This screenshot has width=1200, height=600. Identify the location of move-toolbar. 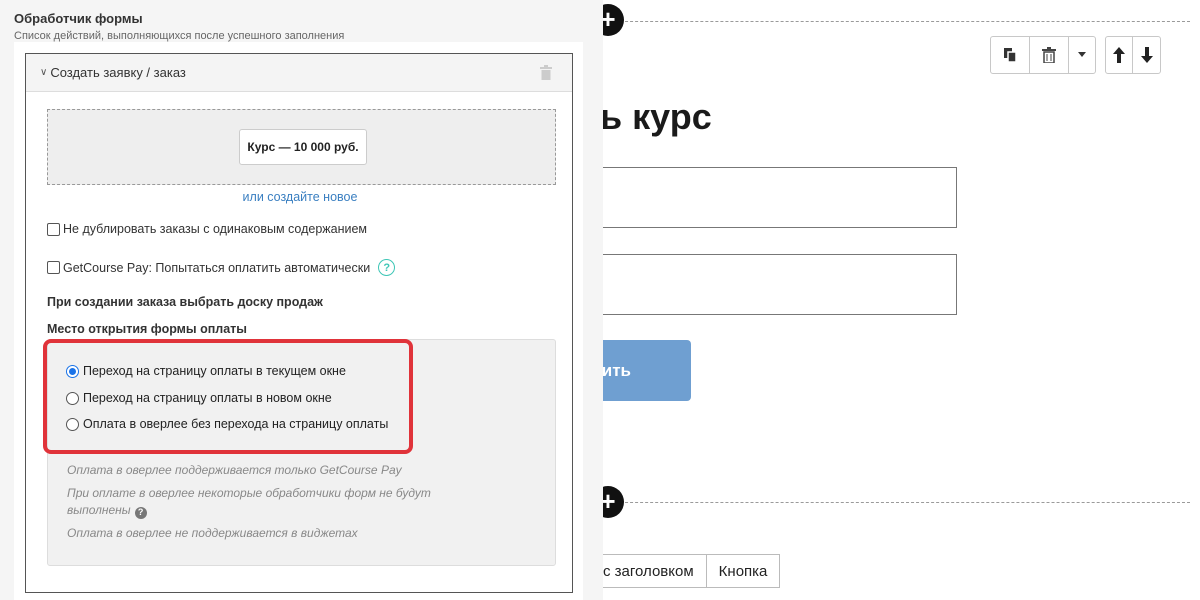
(1133, 55).